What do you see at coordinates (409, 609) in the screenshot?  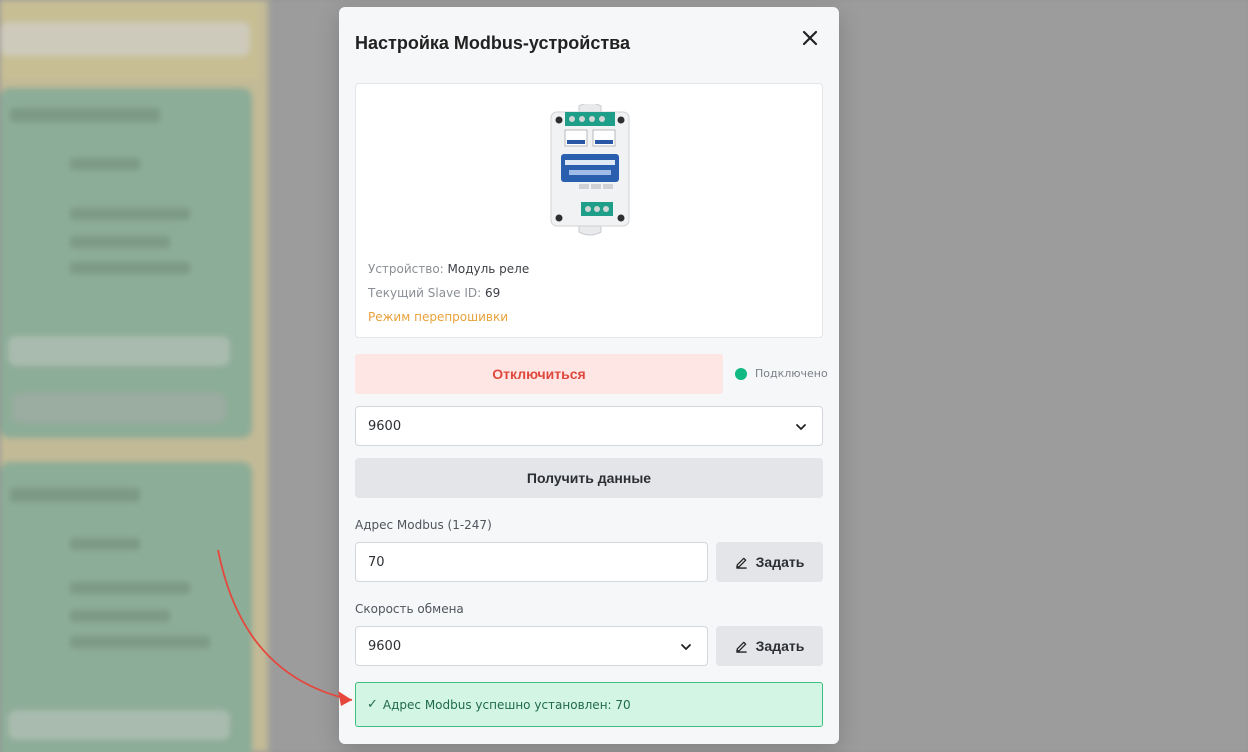 I see `speed-label: Скорость обмена` at bounding box center [409, 609].